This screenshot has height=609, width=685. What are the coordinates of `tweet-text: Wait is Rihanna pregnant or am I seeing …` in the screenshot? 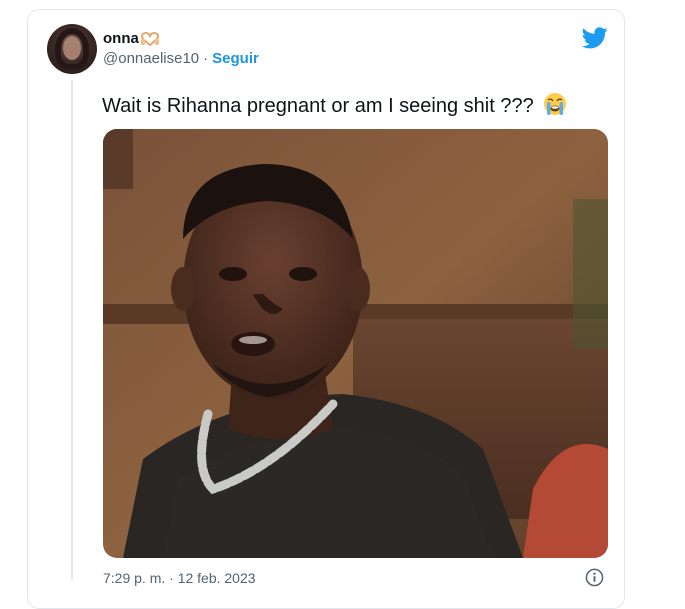 It's located at (334, 105).